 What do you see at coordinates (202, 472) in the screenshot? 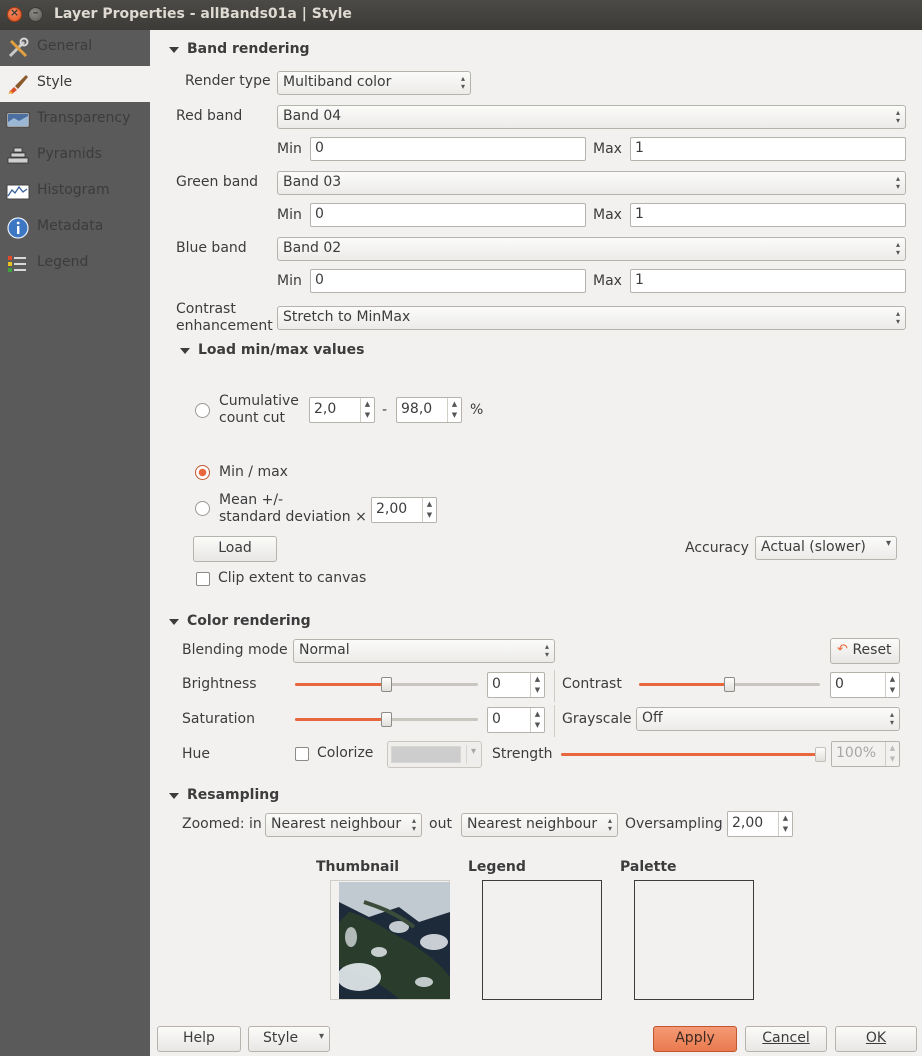
I see `min-max-radio` at bounding box center [202, 472].